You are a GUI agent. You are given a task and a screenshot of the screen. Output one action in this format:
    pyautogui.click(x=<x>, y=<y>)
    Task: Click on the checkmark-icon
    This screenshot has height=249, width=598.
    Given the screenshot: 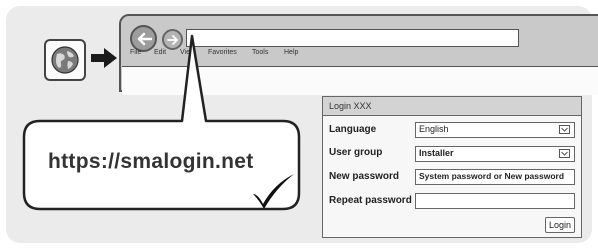 What is the action you would take?
    pyautogui.click(x=273, y=191)
    